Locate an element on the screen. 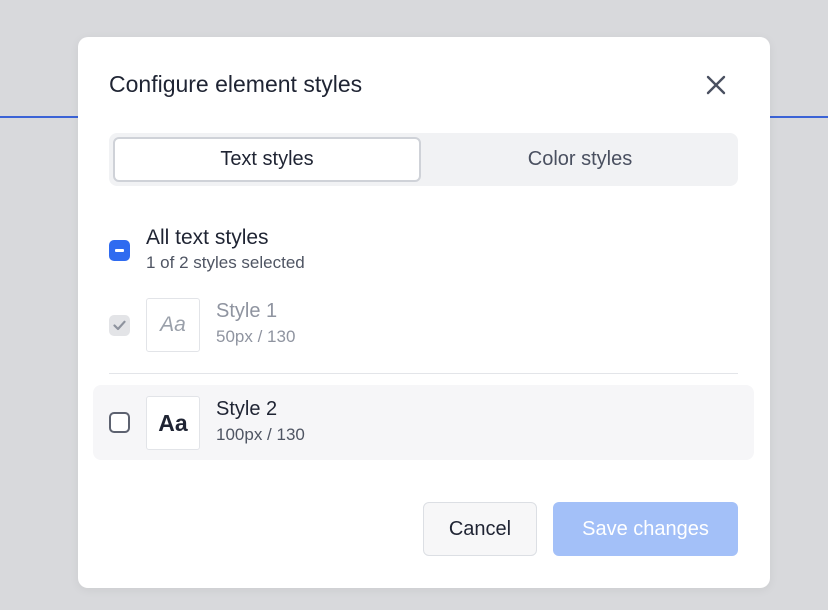  dialog-title: Configure element styles is located at coordinates (236, 84).